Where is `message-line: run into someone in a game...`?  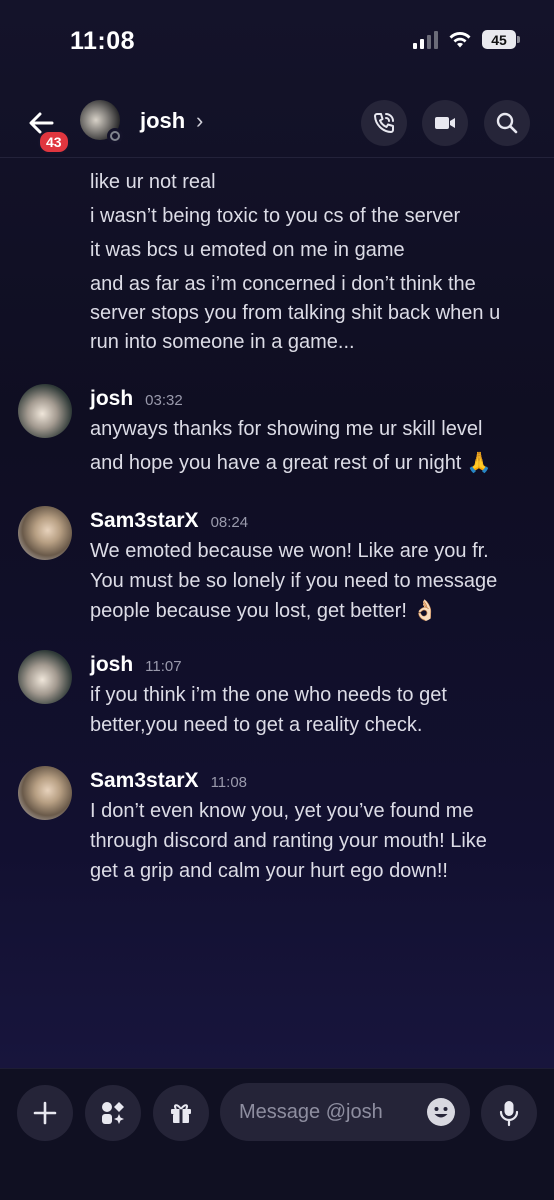
message-line: run into someone in a game... is located at coordinates (222, 342).